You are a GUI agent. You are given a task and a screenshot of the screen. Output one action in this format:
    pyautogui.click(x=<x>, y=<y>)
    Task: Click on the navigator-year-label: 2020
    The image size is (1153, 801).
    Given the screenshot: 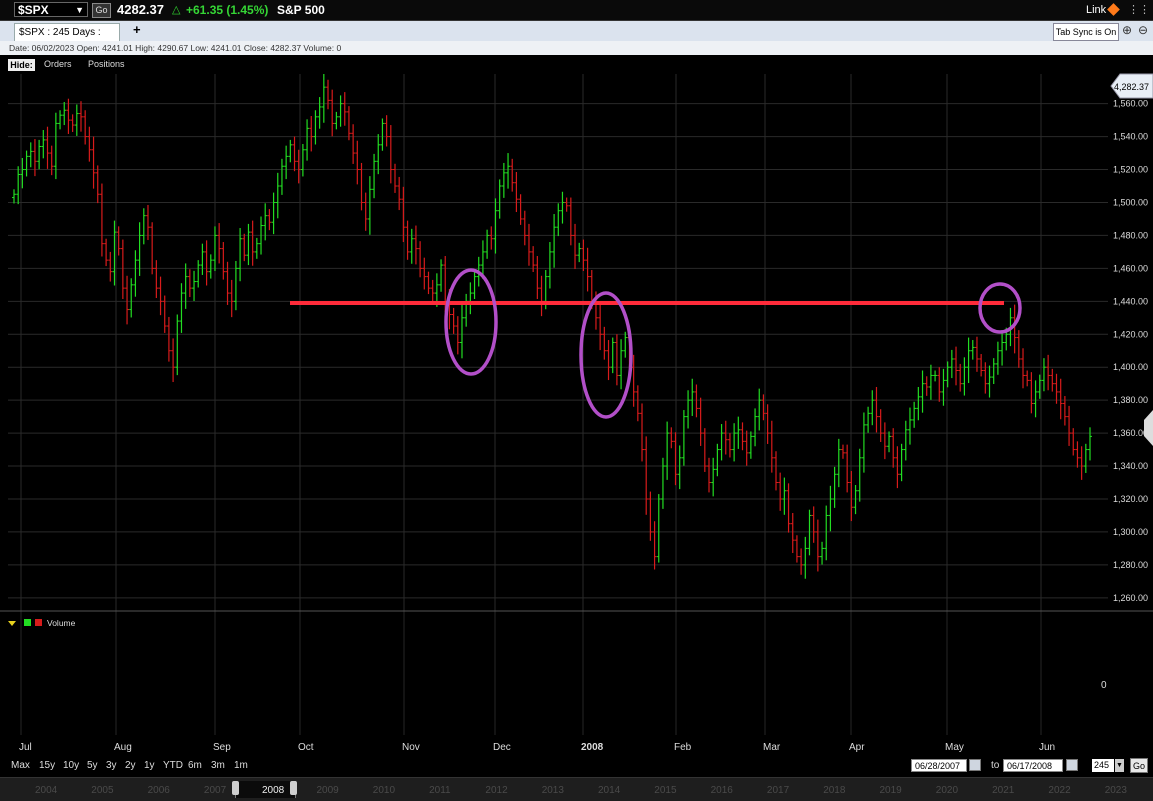 What is the action you would take?
    pyautogui.click(x=947, y=790)
    